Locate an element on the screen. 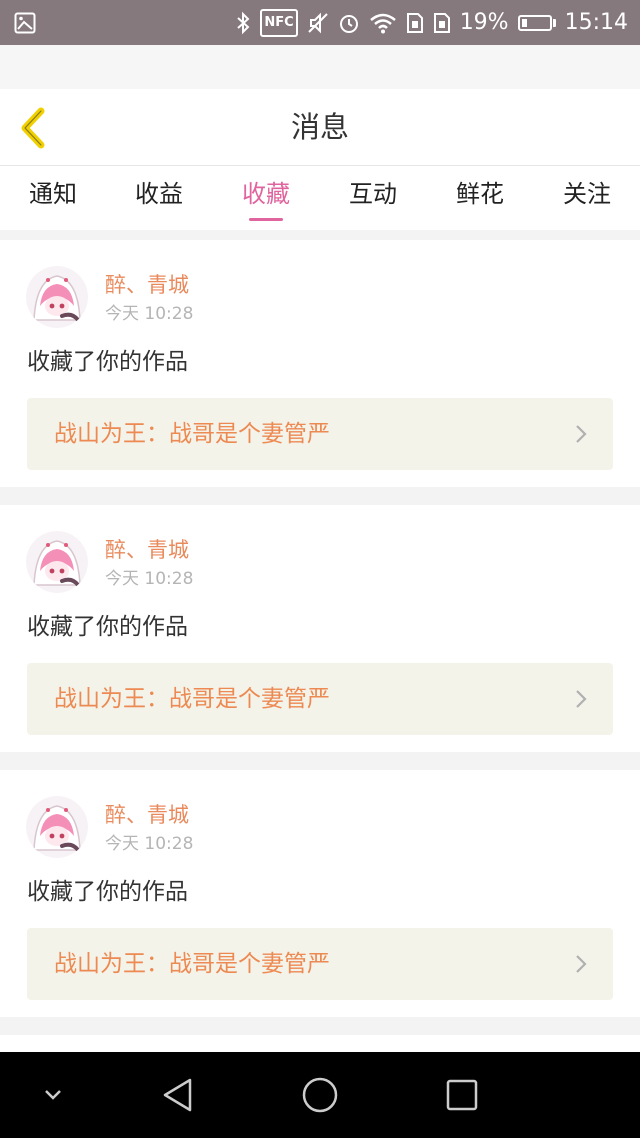  alarm-icon is located at coordinates (349, 23).